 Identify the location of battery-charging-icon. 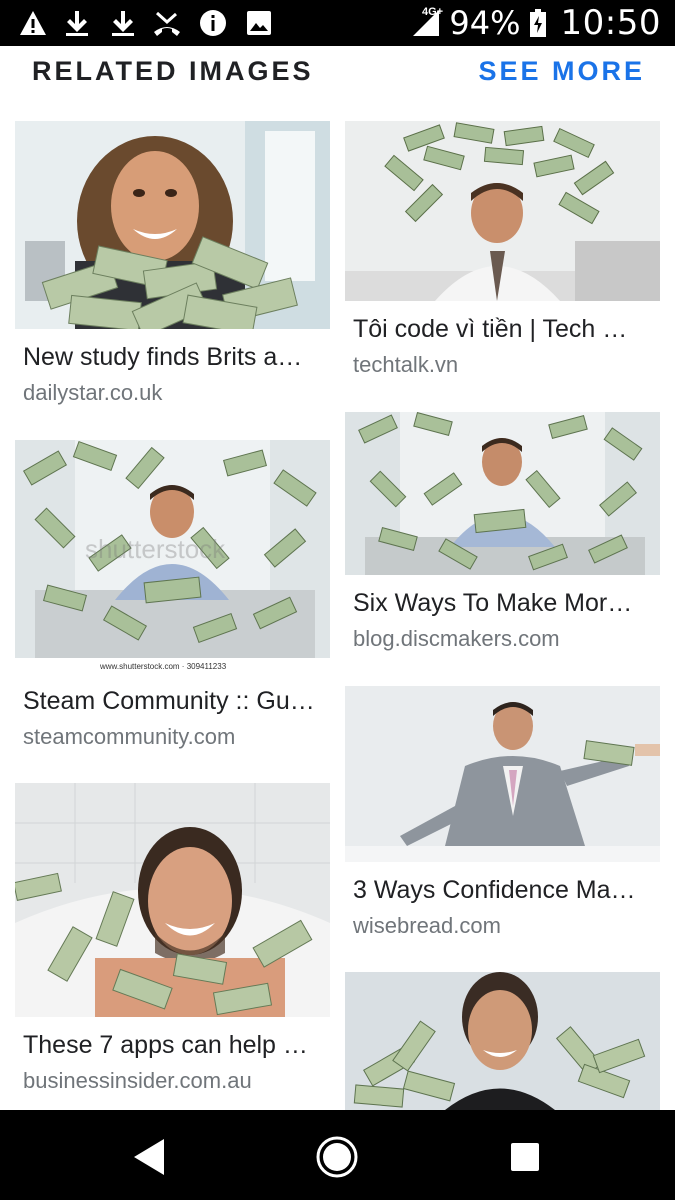
(537, 23).